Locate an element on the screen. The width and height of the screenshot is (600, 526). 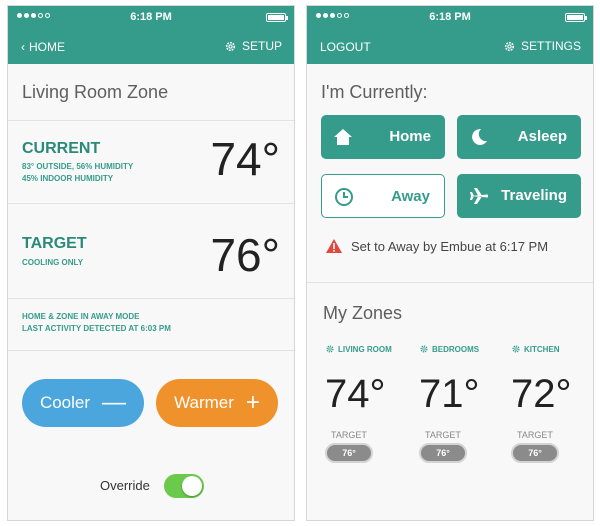
airplane-icon is located at coordinates (479, 196).